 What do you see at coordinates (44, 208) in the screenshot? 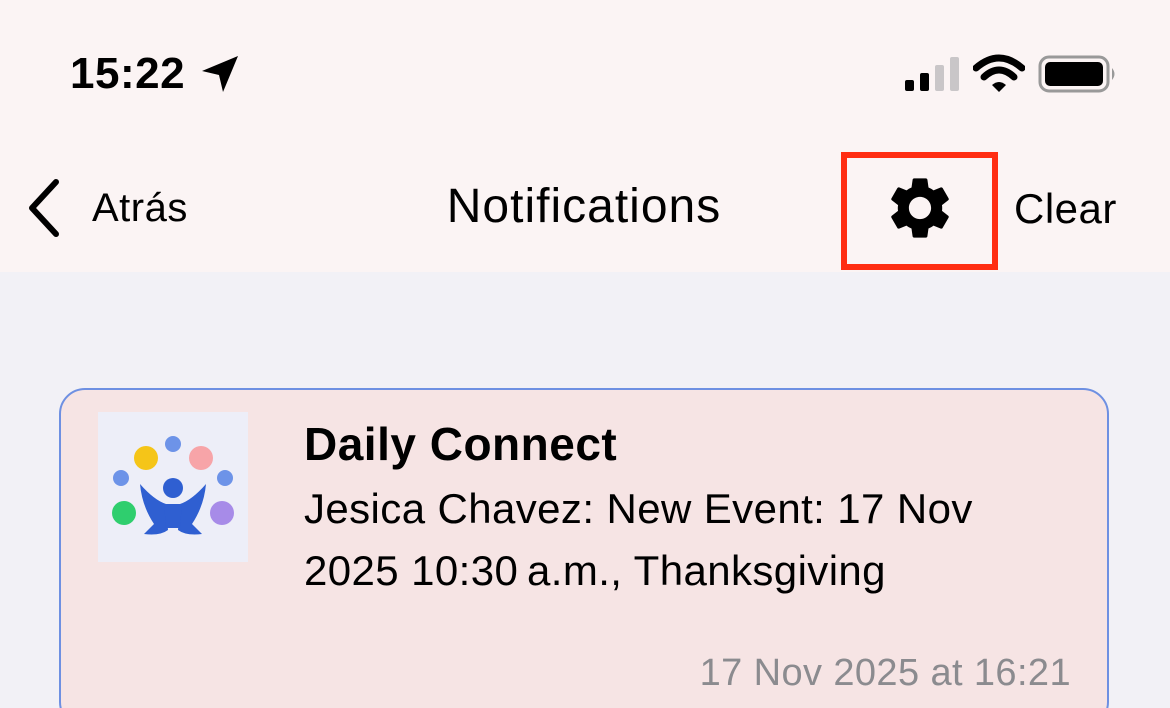
I see `chevron-left-icon` at bounding box center [44, 208].